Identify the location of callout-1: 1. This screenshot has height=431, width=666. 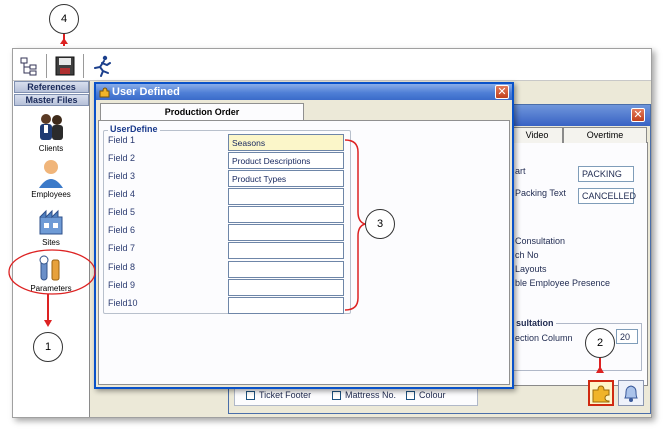
(48, 347).